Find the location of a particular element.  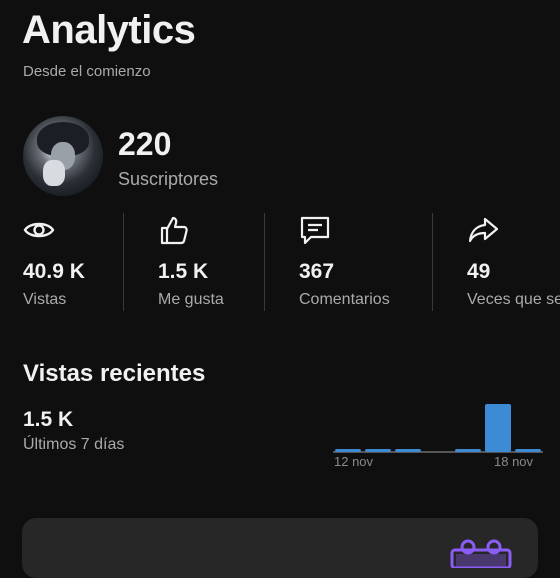

thumbs-up-icon is located at coordinates (174, 230).